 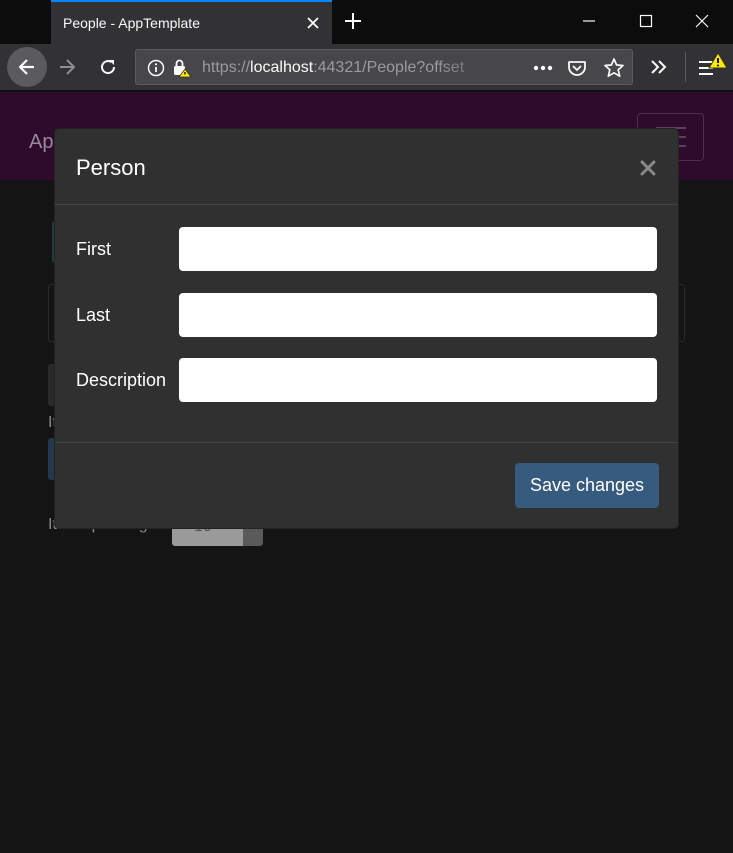 What do you see at coordinates (41, 142) in the screenshot?
I see `app-brand: Ap` at bounding box center [41, 142].